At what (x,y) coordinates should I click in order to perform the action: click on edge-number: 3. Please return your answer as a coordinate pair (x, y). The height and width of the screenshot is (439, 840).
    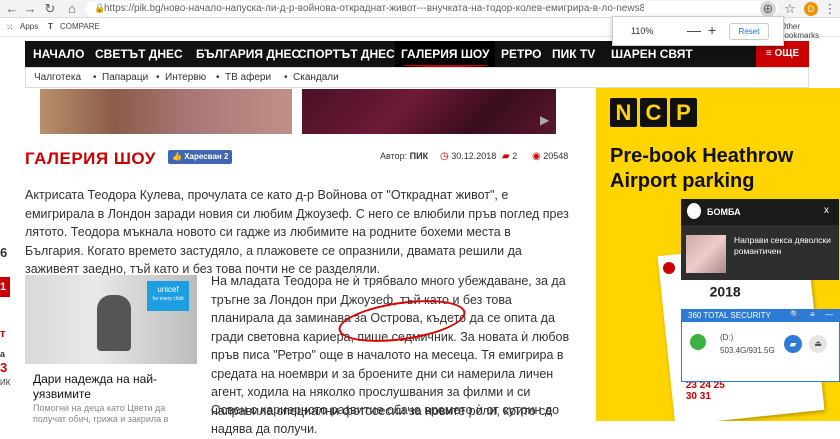
    Looking at the image, I should click on (4, 367).